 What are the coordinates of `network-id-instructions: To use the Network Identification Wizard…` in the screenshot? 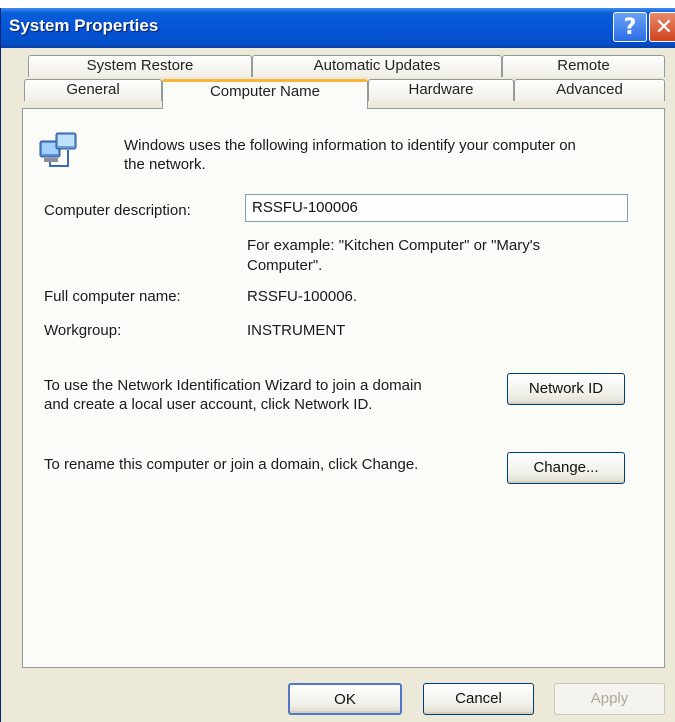 It's located at (233, 385).